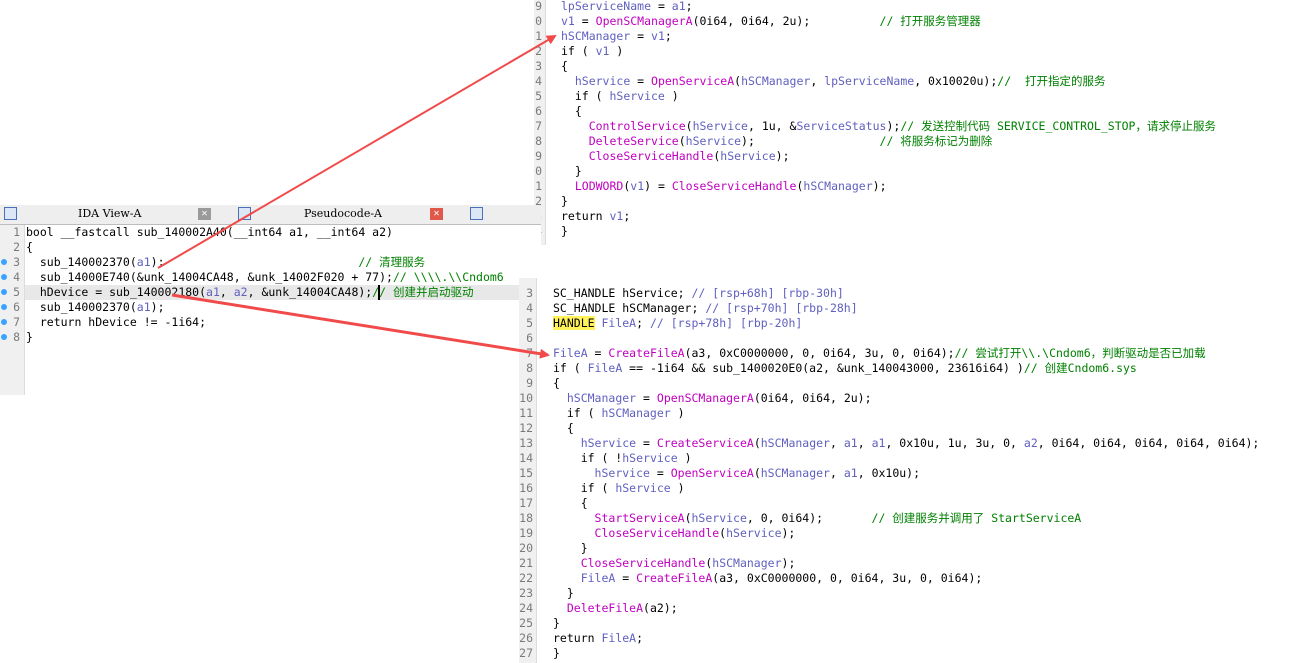  I want to click on line-number: 23, so click(526, 593).